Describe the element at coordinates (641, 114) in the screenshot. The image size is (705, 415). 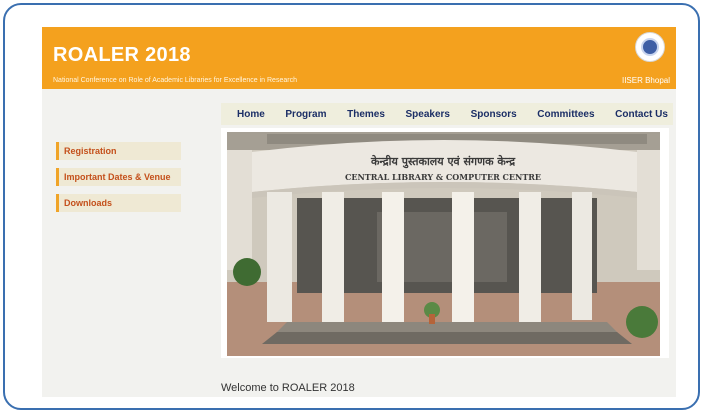
I see `nav-item-contact-us: Contact Us` at that location.